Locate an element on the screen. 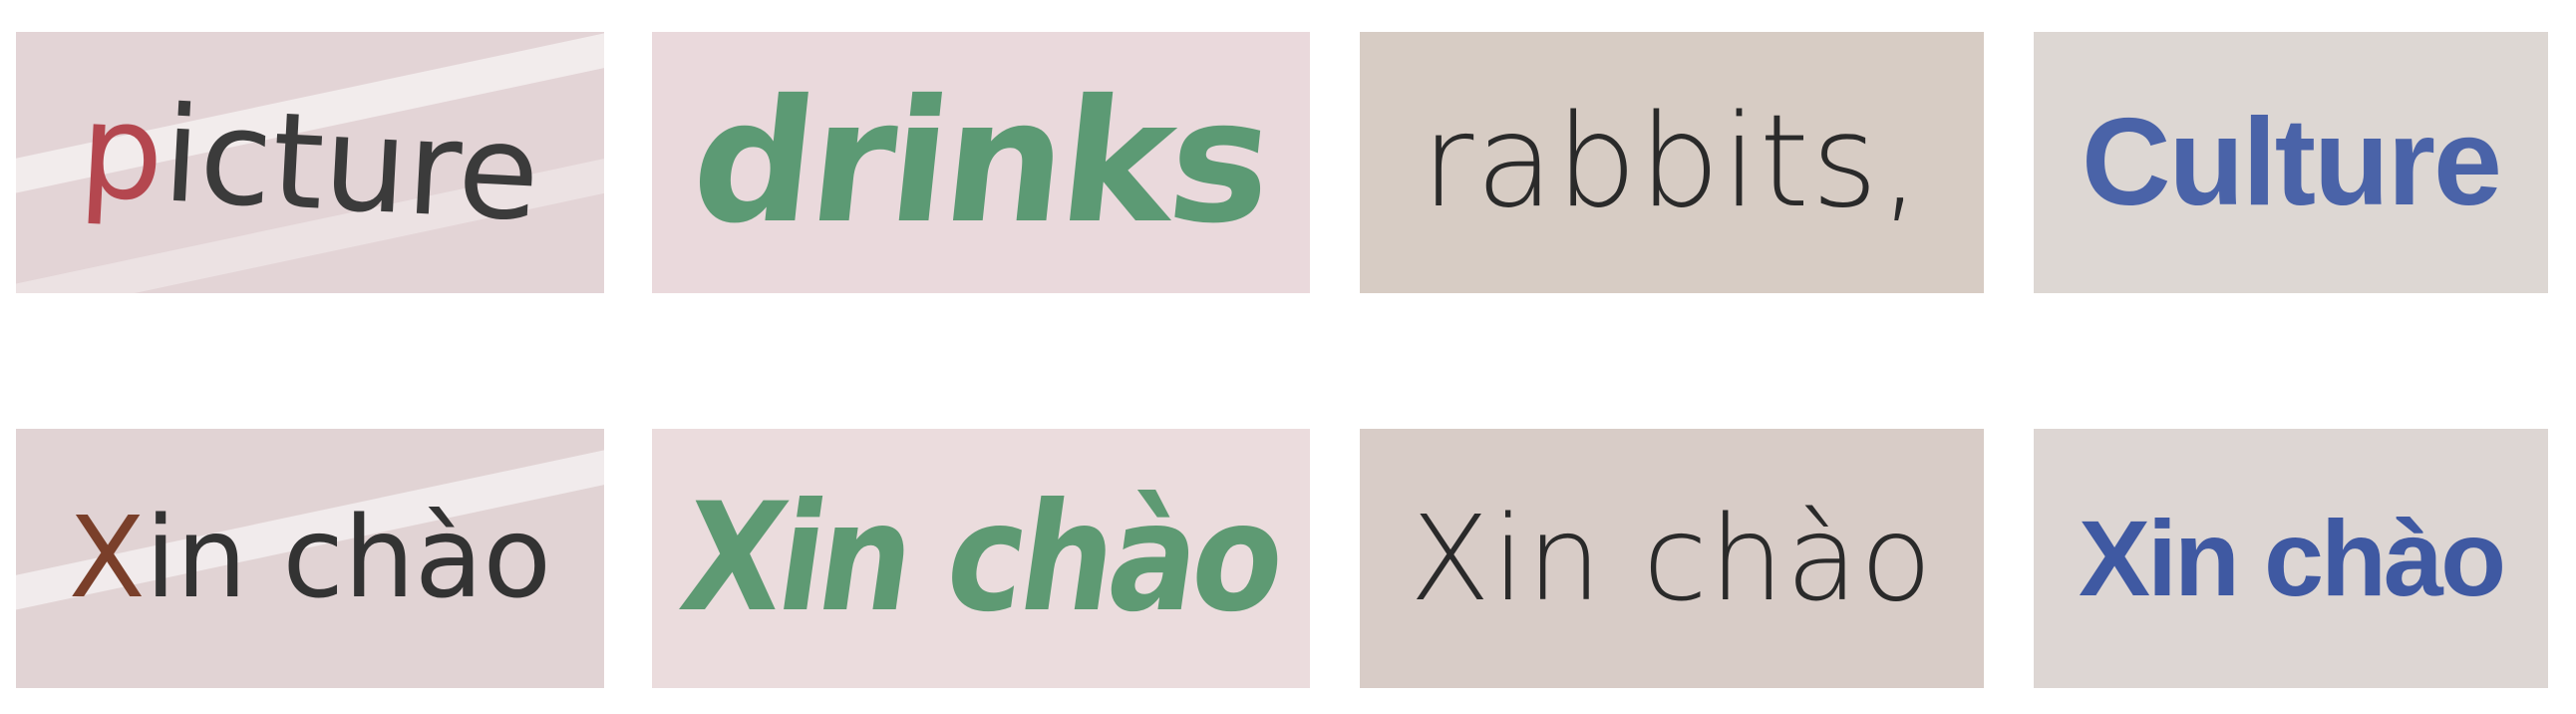 Image resolution: width=2576 pixels, height=714 pixels. word-tile-xin-chao-1: Xin chào is located at coordinates (310, 558).